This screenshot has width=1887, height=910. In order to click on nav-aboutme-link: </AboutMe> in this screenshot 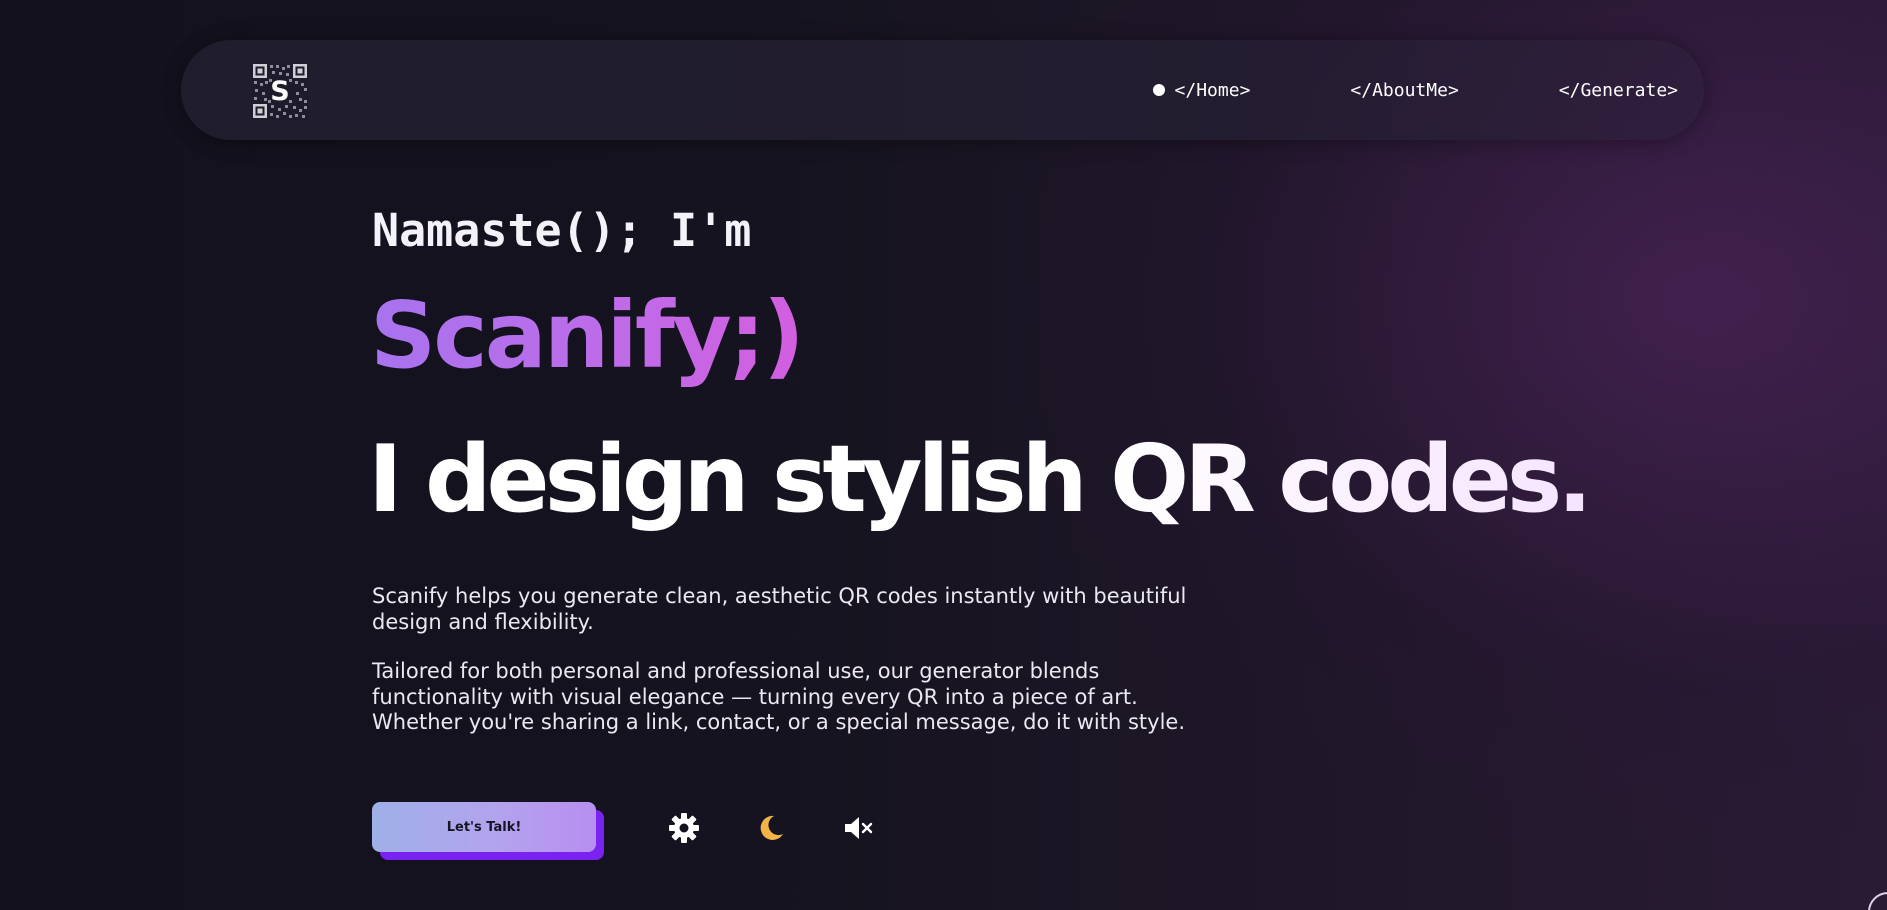, I will do `click(1404, 90)`.